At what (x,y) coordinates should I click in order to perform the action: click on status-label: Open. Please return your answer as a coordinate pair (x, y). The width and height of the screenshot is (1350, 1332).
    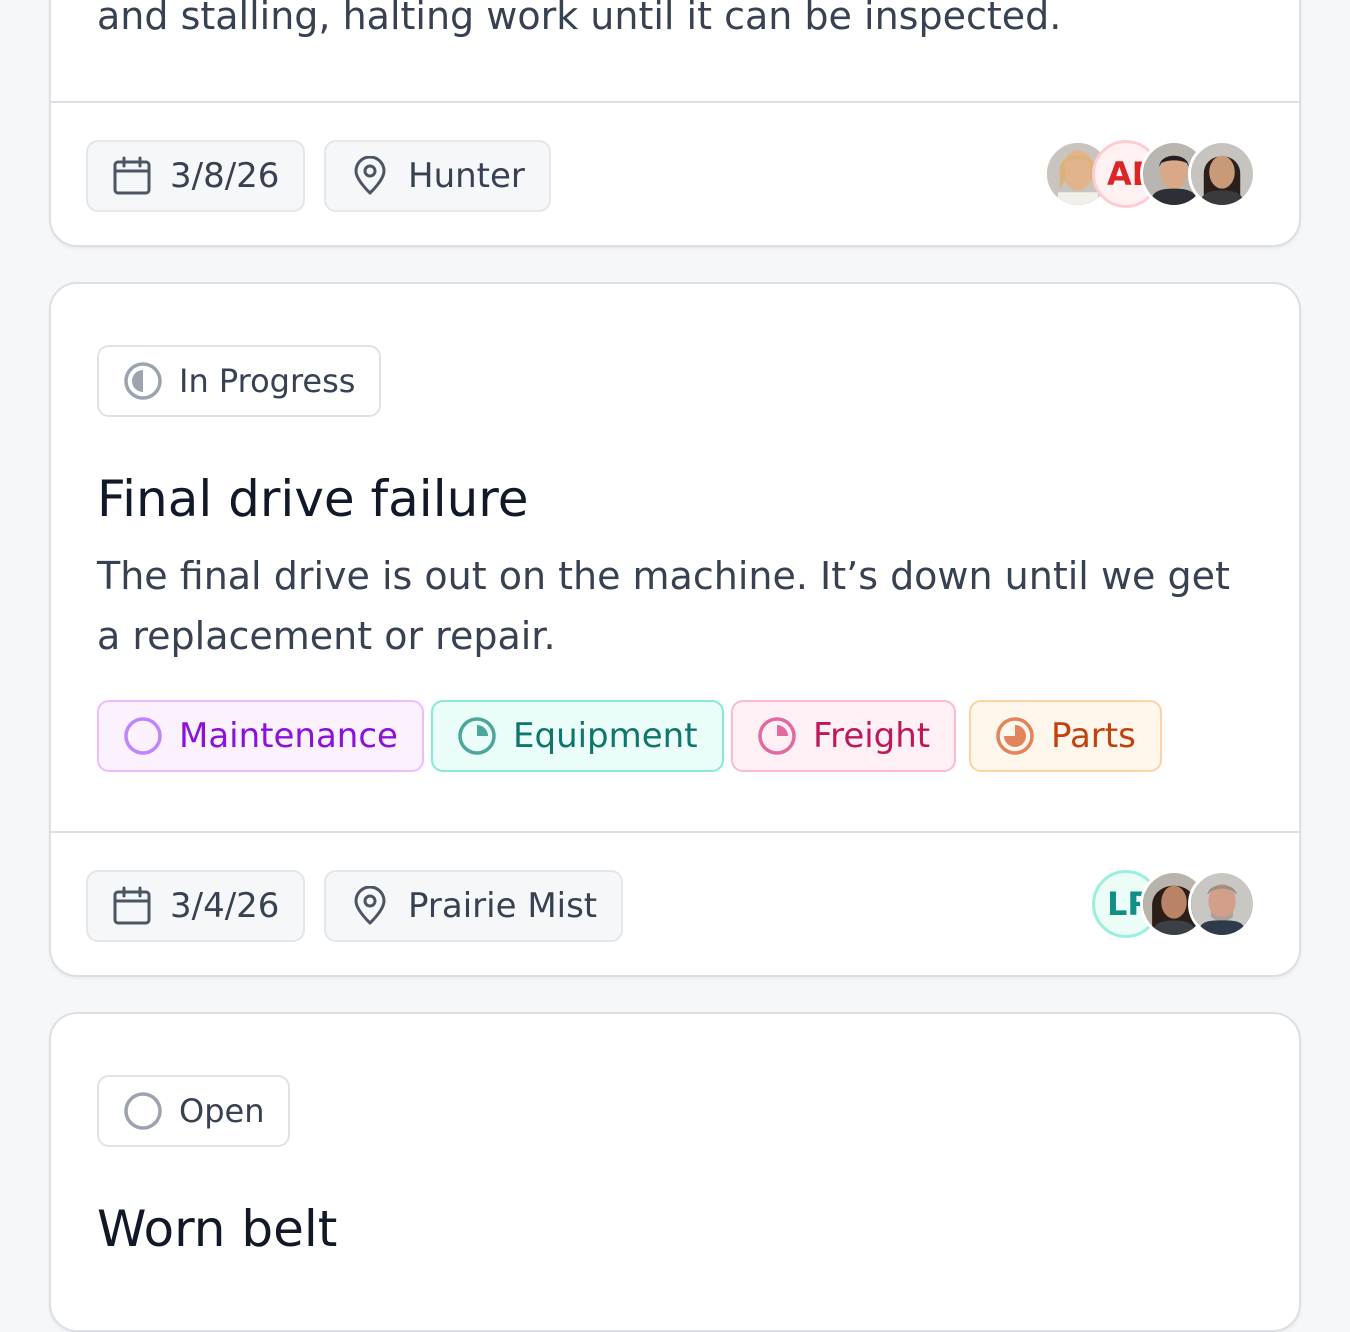
    Looking at the image, I should click on (222, 1111).